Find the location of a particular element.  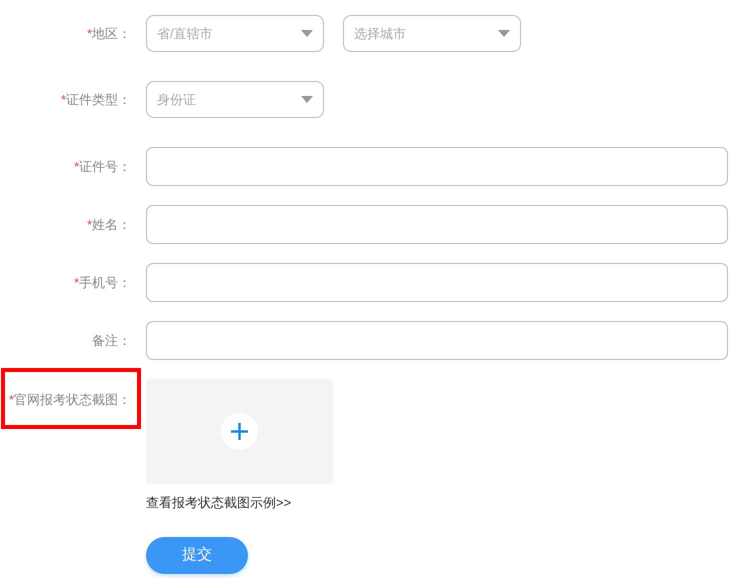

dropdown: 选择城市 is located at coordinates (432, 33).